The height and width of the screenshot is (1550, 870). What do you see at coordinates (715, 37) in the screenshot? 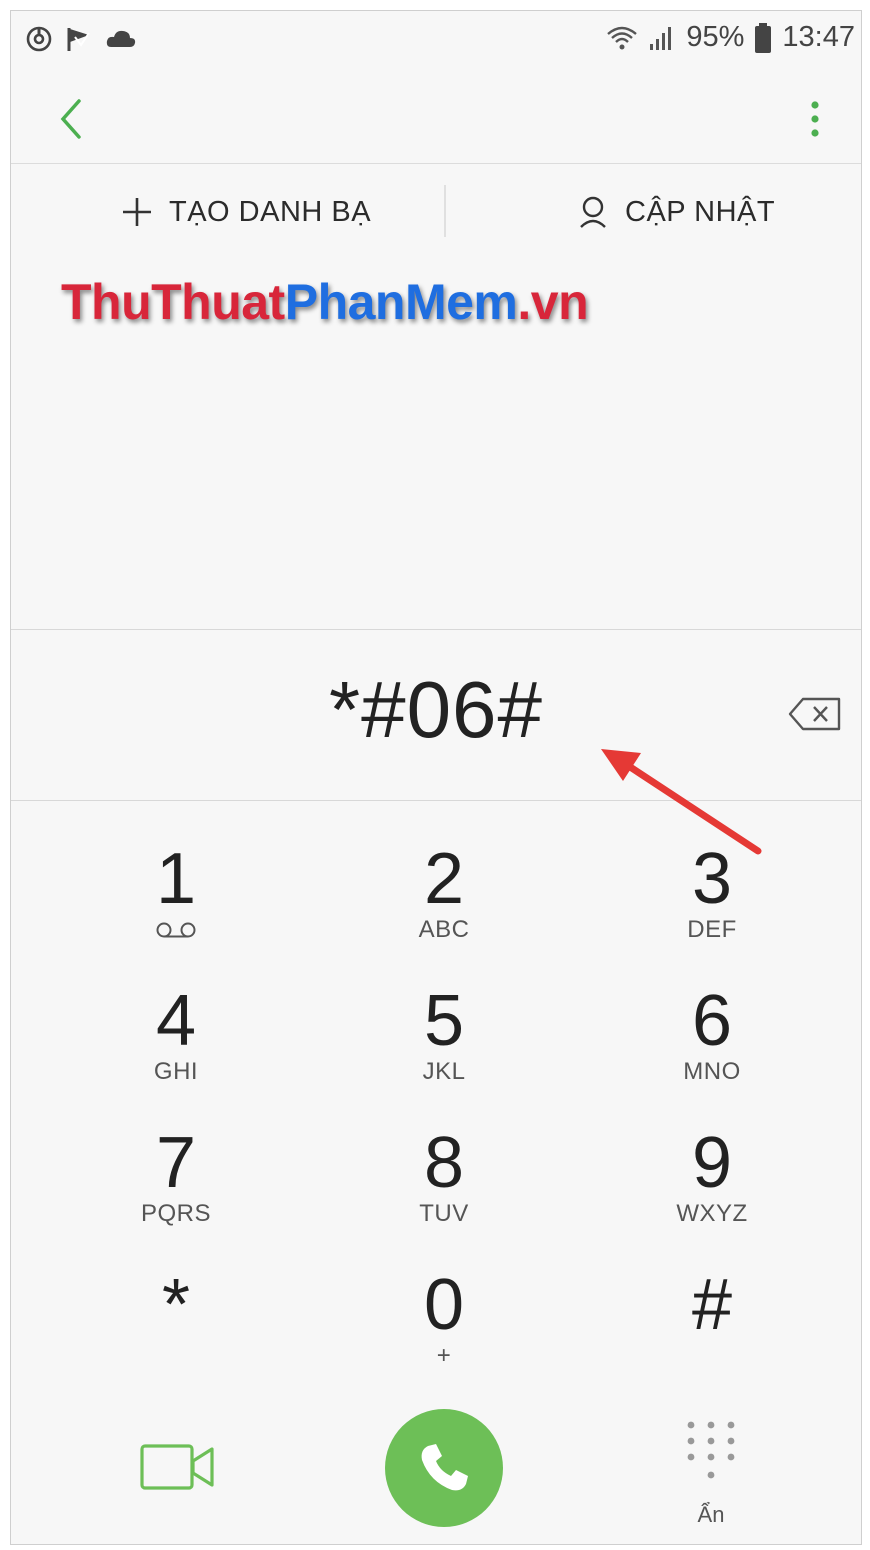
I see `battery-percent: 95%` at bounding box center [715, 37].